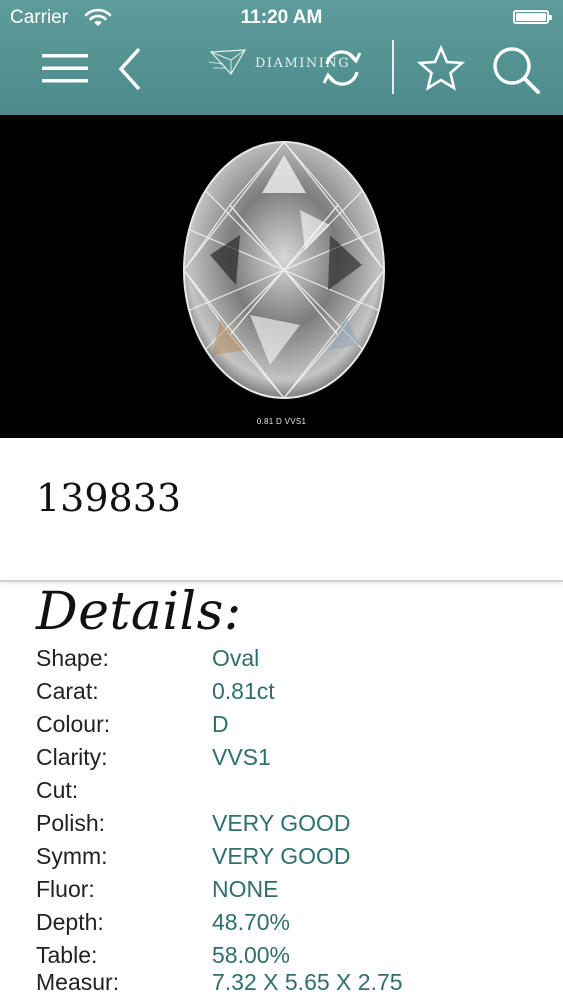  What do you see at coordinates (281, 694) in the screenshot?
I see `detail-row-carat: Carat: 0.81ct` at bounding box center [281, 694].